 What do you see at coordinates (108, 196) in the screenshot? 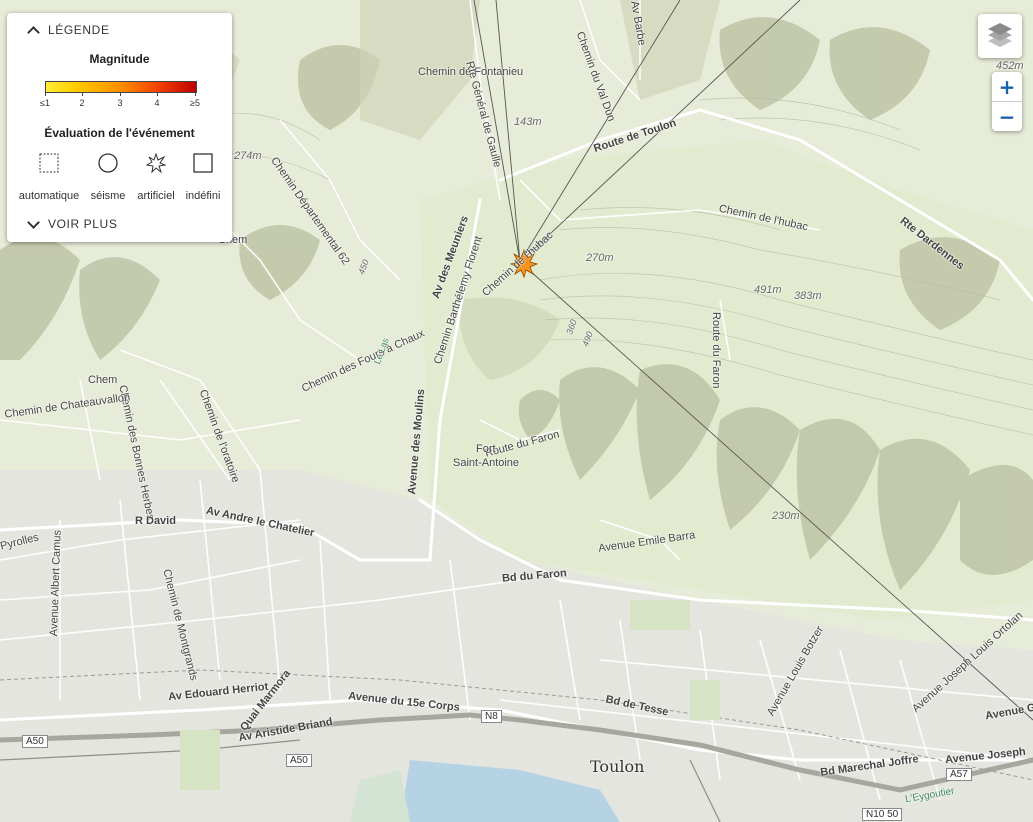
I see `event-type-label: séisme` at bounding box center [108, 196].